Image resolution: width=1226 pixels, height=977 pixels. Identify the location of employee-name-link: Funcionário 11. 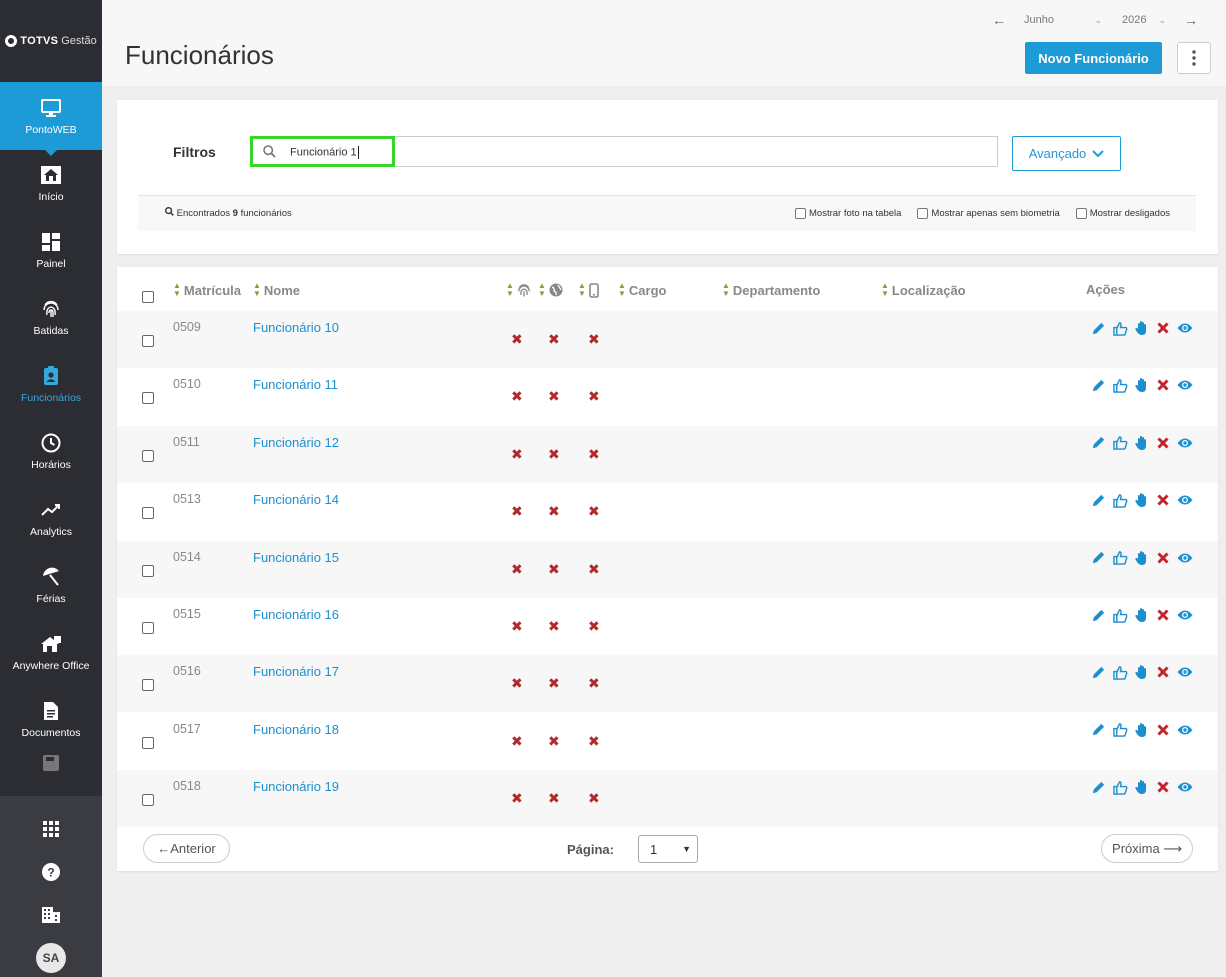
(295, 384).